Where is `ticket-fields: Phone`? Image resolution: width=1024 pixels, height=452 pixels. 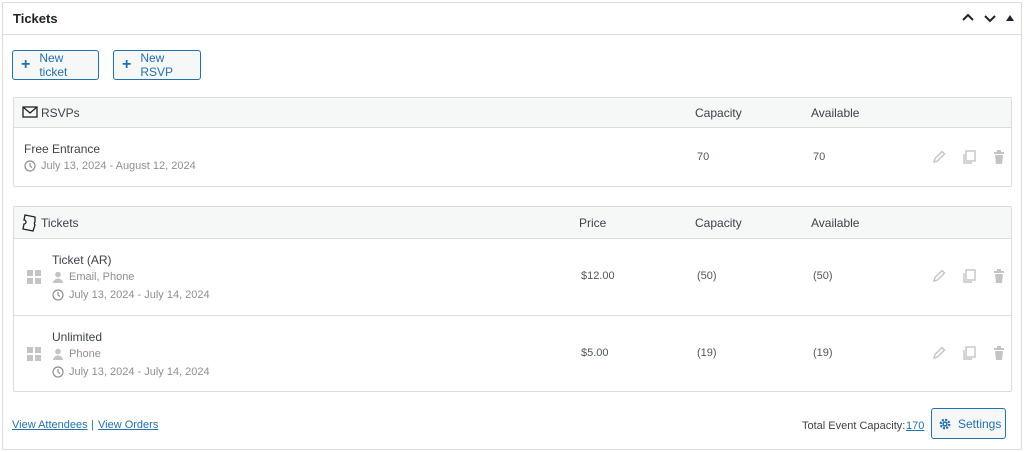
ticket-fields: Phone is located at coordinates (76, 354).